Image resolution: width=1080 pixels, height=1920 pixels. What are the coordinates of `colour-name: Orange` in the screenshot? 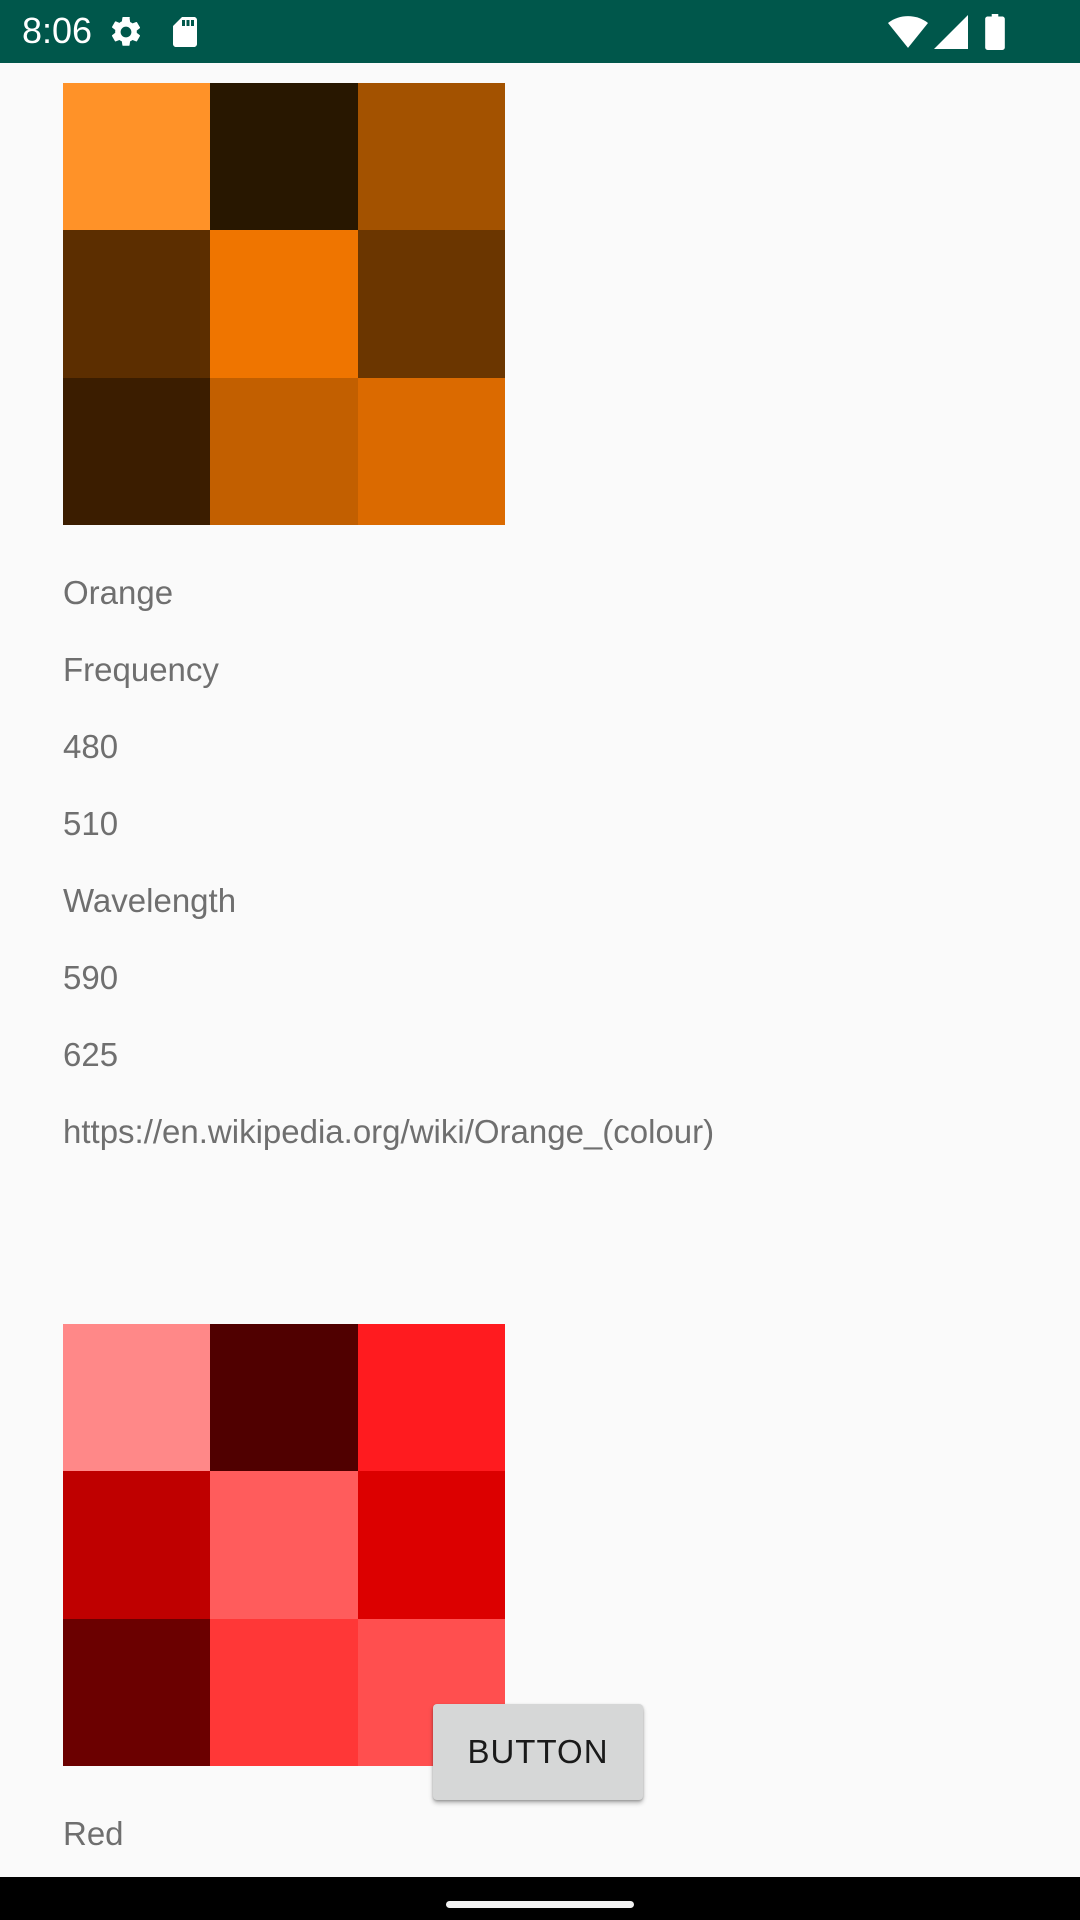 It's located at (118, 592).